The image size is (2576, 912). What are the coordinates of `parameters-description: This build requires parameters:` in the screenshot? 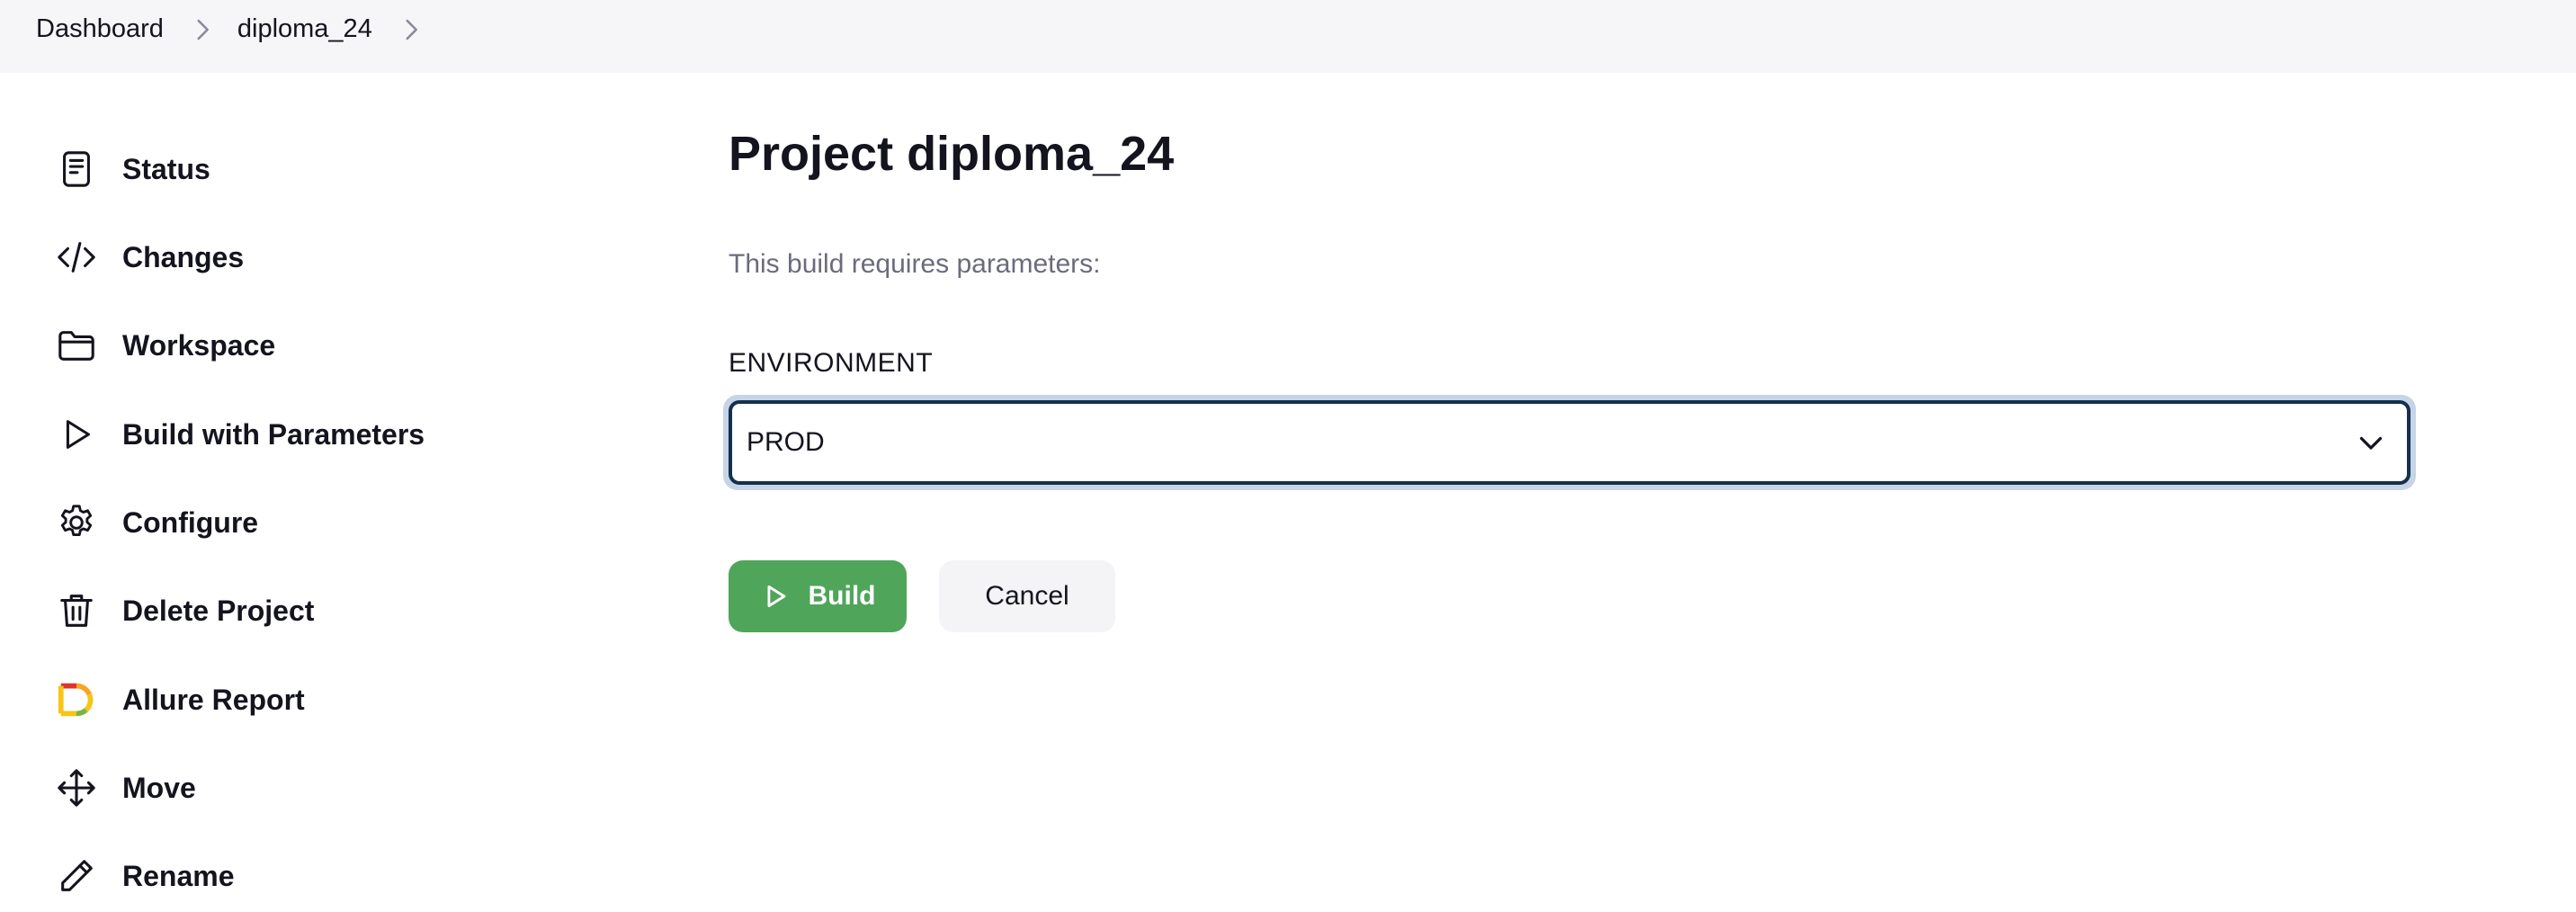 It's located at (915, 264).